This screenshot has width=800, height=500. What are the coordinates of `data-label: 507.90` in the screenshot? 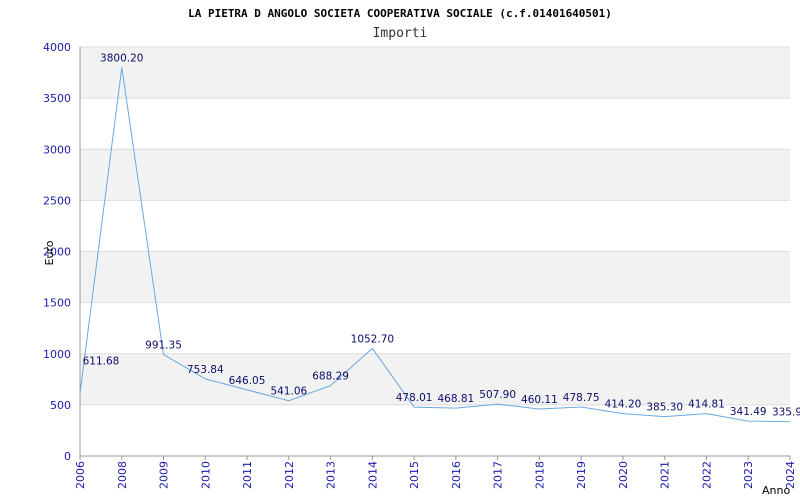 It's located at (497, 395).